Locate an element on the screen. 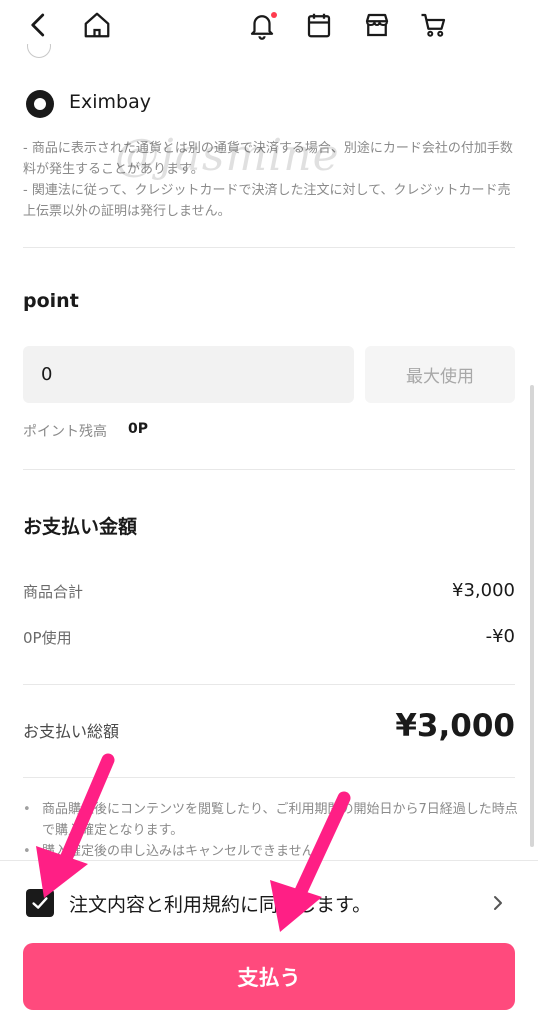  purchase-note: 購入確定後の申し込みはキャンセルできません。 is located at coordinates (270, 851).